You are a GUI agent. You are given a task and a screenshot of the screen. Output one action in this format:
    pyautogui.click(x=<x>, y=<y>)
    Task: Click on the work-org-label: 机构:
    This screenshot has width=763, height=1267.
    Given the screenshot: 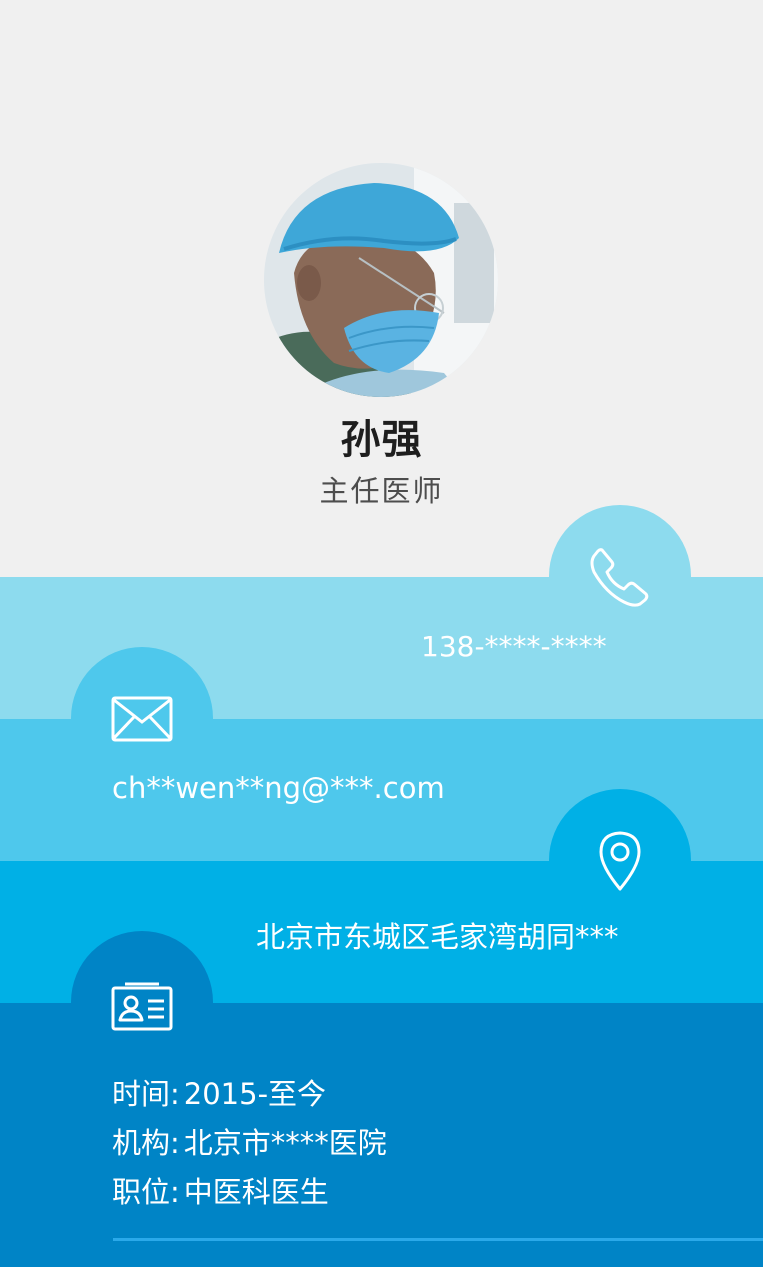 What is the action you would take?
    pyautogui.click(x=146, y=1143)
    